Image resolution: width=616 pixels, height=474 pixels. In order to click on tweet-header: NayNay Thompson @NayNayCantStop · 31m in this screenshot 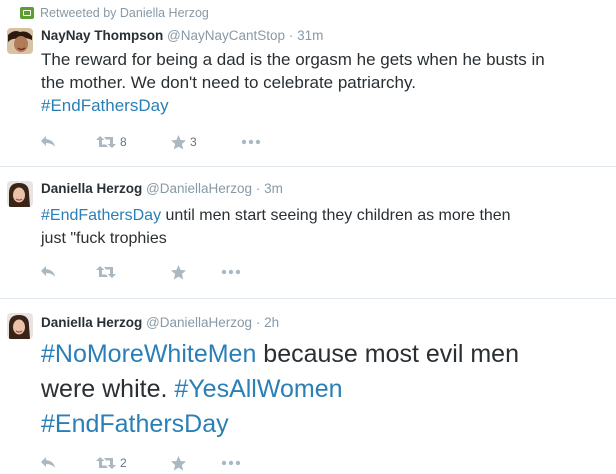, I will do `click(182, 35)`.